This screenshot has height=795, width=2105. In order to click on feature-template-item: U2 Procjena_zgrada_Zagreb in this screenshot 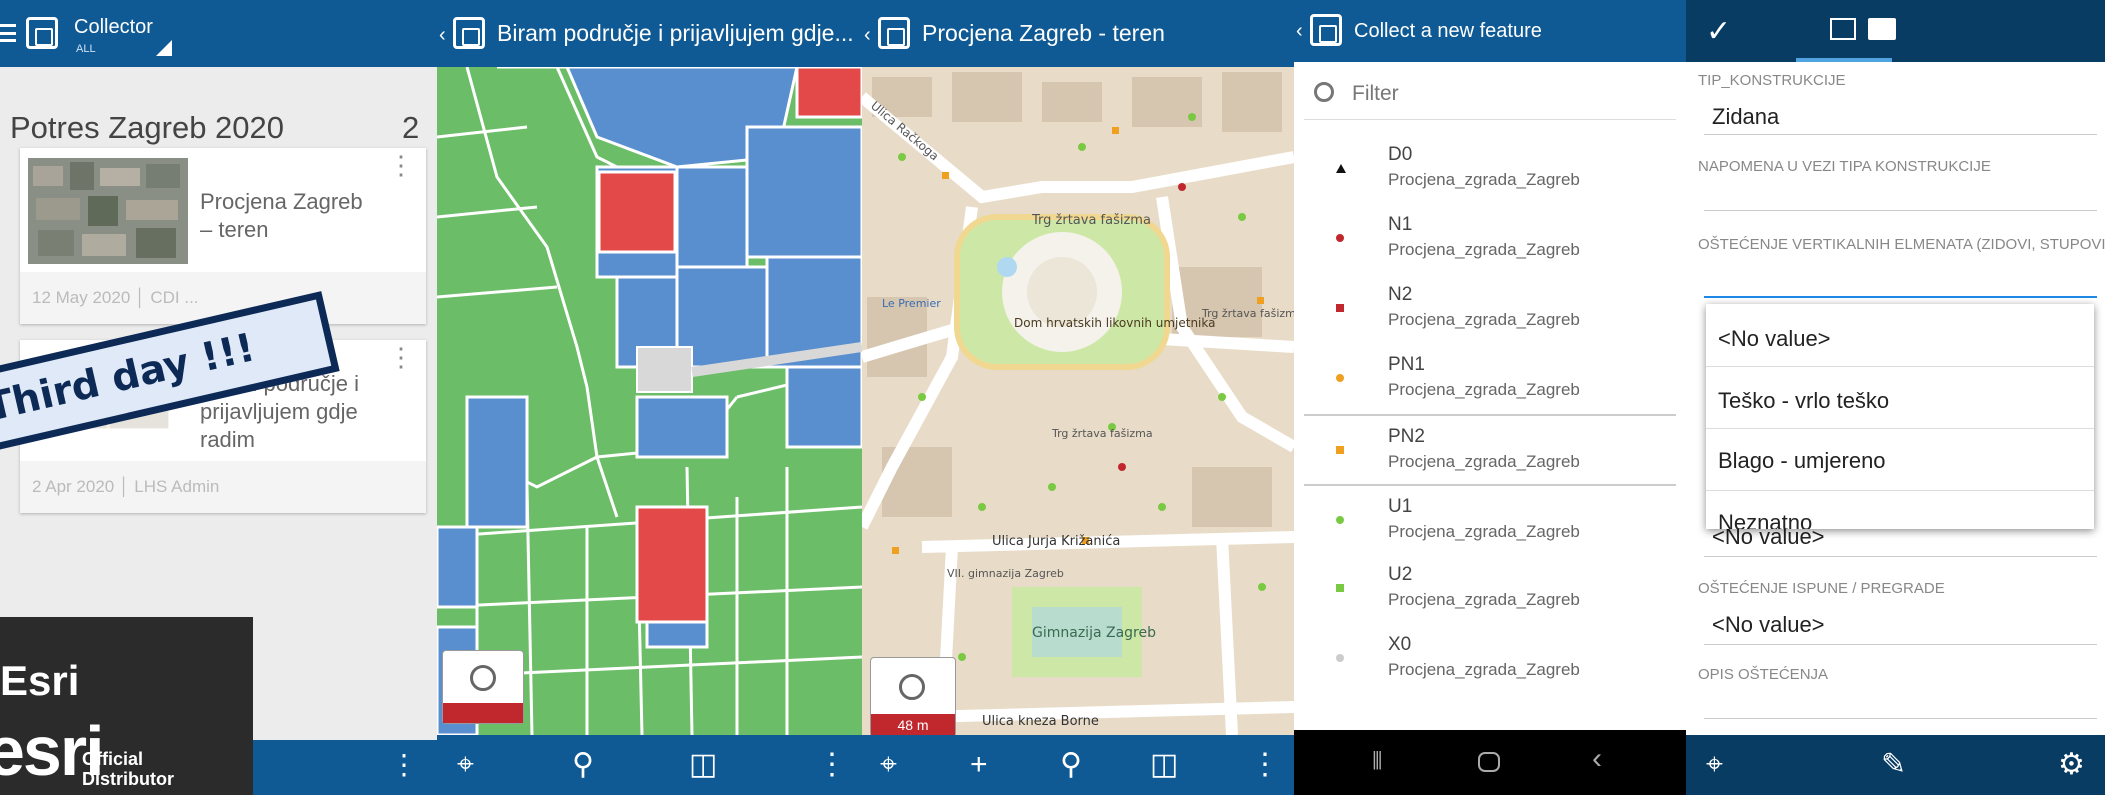, I will do `click(1490, 589)`.